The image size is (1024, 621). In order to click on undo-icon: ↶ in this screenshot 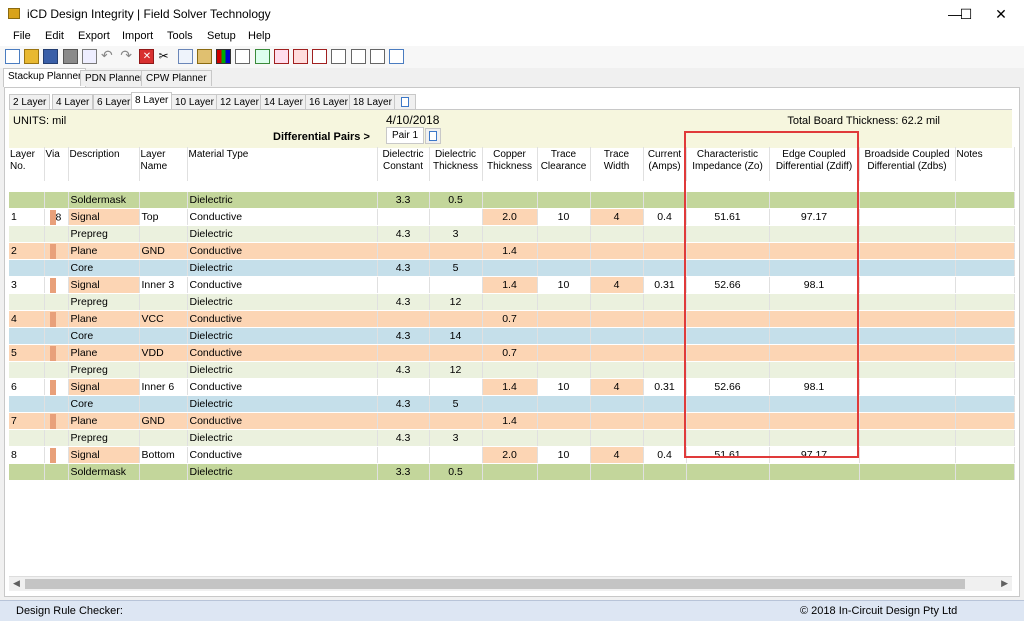, I will do `click(108, 56)`.